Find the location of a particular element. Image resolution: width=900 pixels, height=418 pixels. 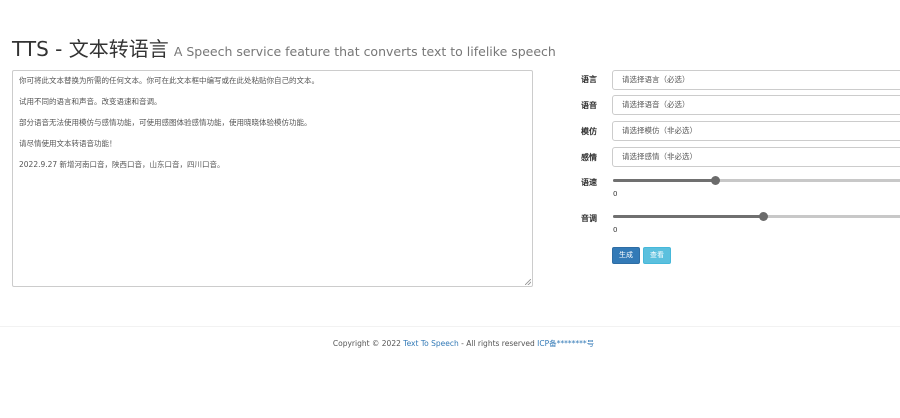

pitch-label: 音调 is located at coordinates (589, 218).